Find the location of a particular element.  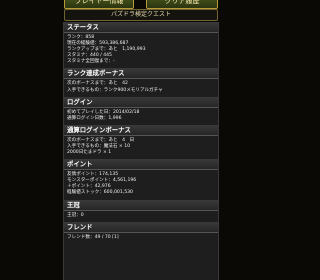

section-title-points: ポイント is located at coordinates (141, 165).